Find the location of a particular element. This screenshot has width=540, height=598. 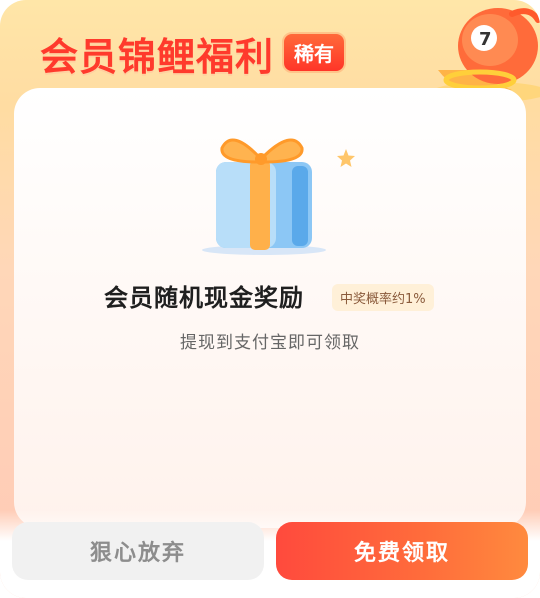

reward-title: 会员随机现金奖励 is located at coordinates (204, 298).